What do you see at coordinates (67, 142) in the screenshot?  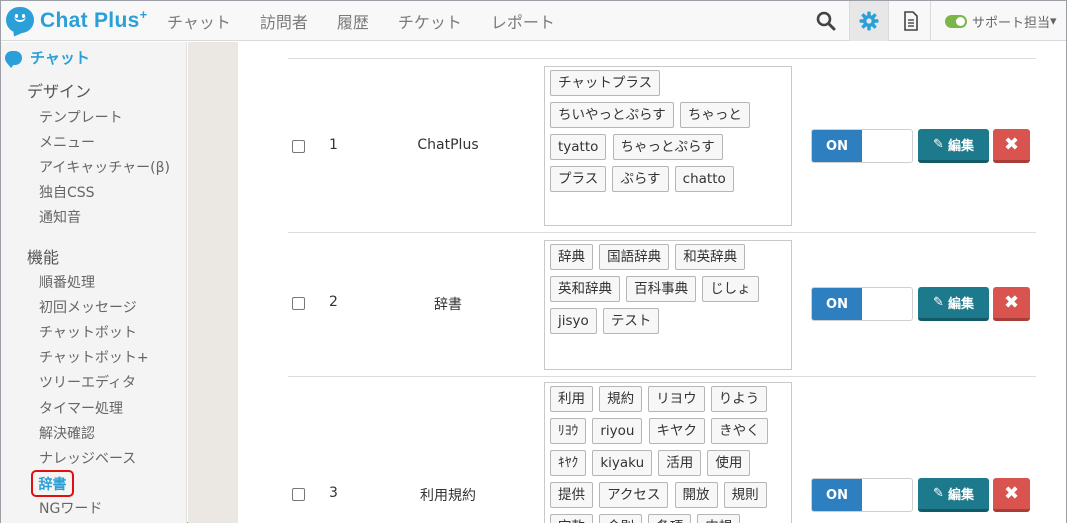 I see `sidebar-item-menu: メニュー` at bounding box center [67, 142].